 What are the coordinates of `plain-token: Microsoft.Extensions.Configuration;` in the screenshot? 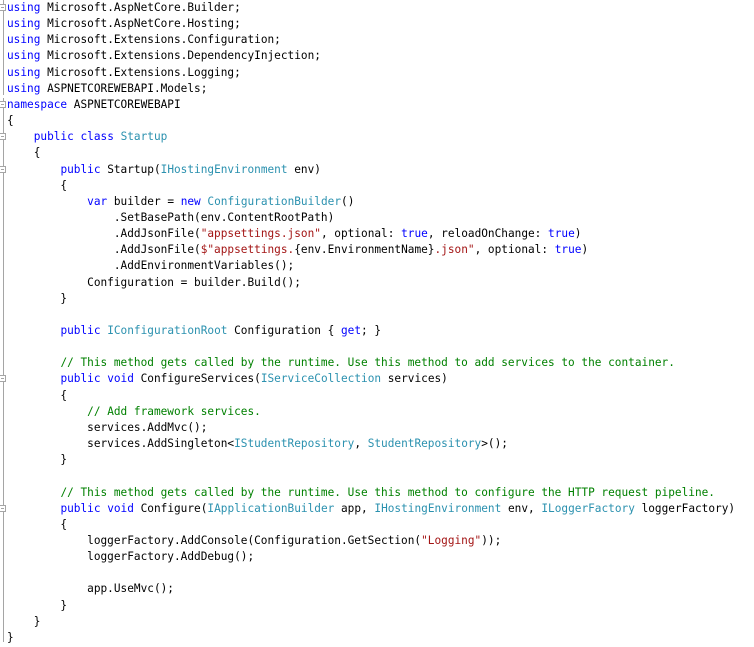 It's located at (160, 40).